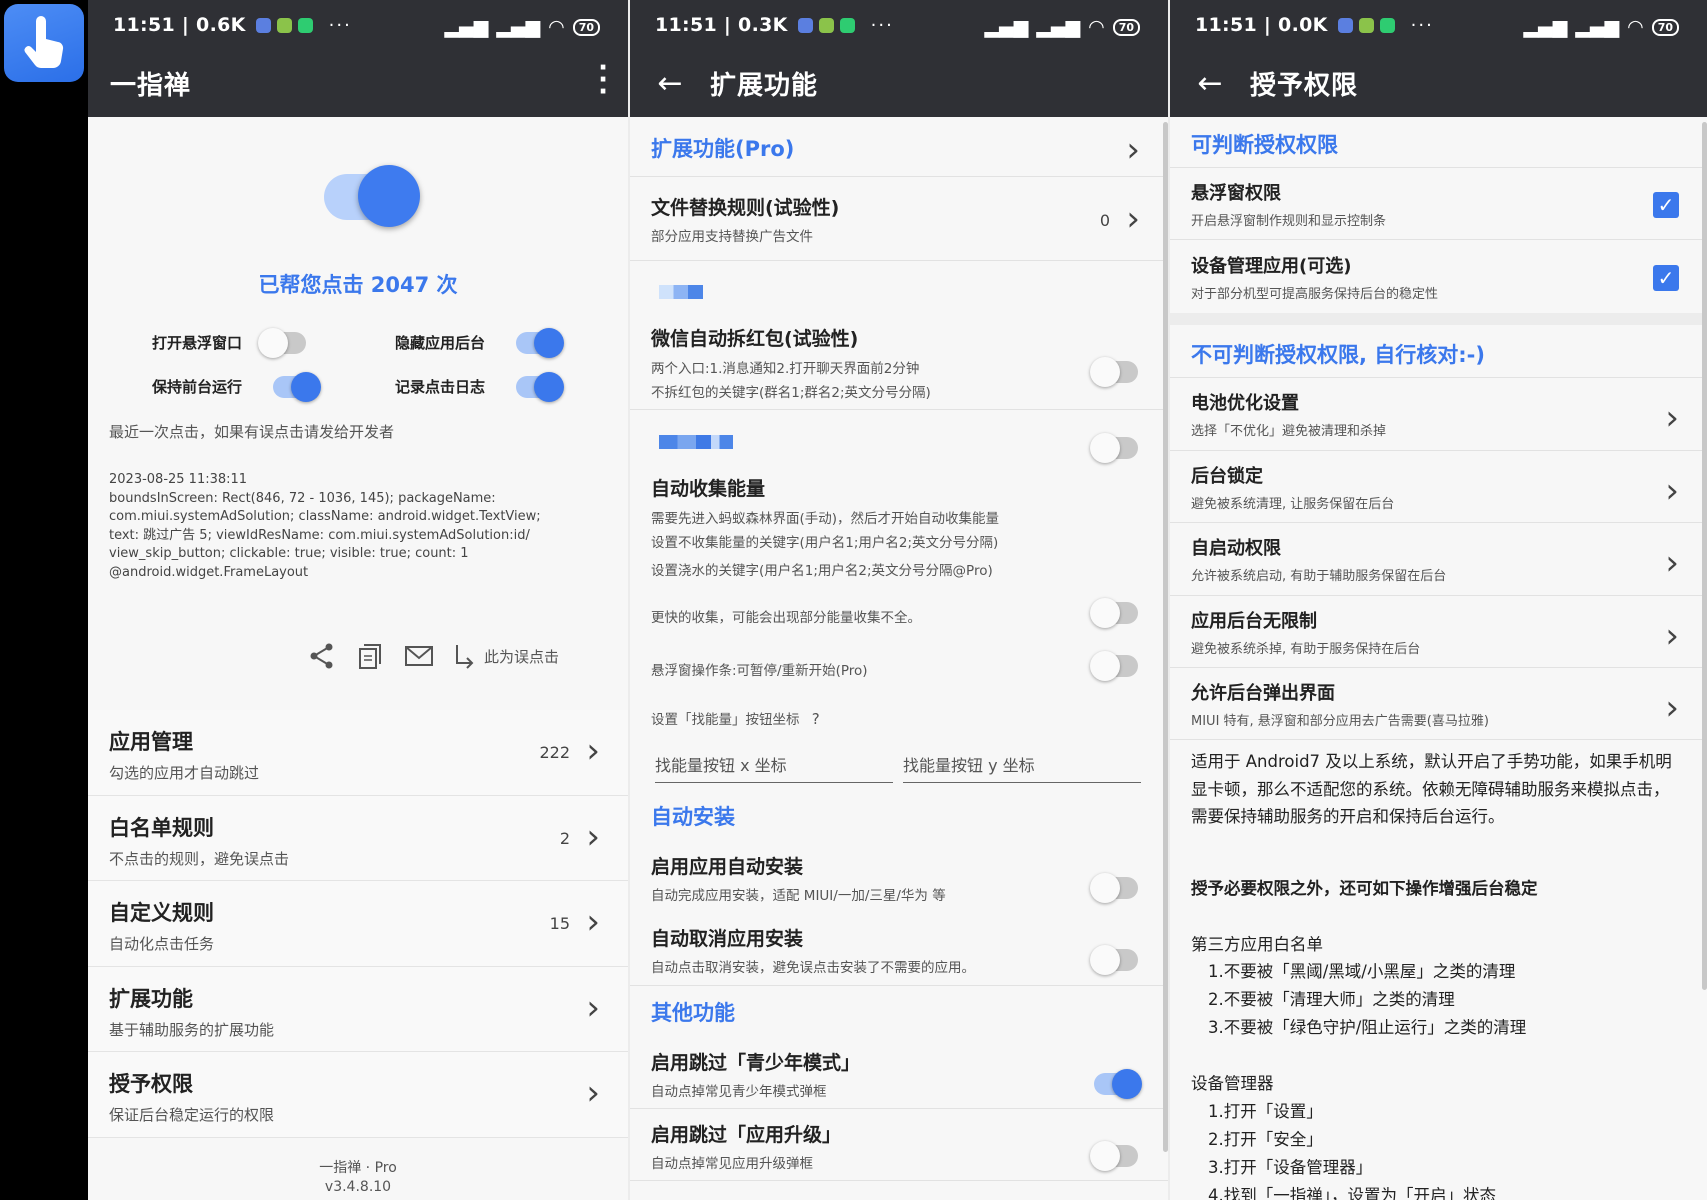  What do you see at coordinates (1290, 1167) in the screenshot?
I see `device-admin-step: 3.打开「设备管理器」` at bounding box center [1290, 1167].